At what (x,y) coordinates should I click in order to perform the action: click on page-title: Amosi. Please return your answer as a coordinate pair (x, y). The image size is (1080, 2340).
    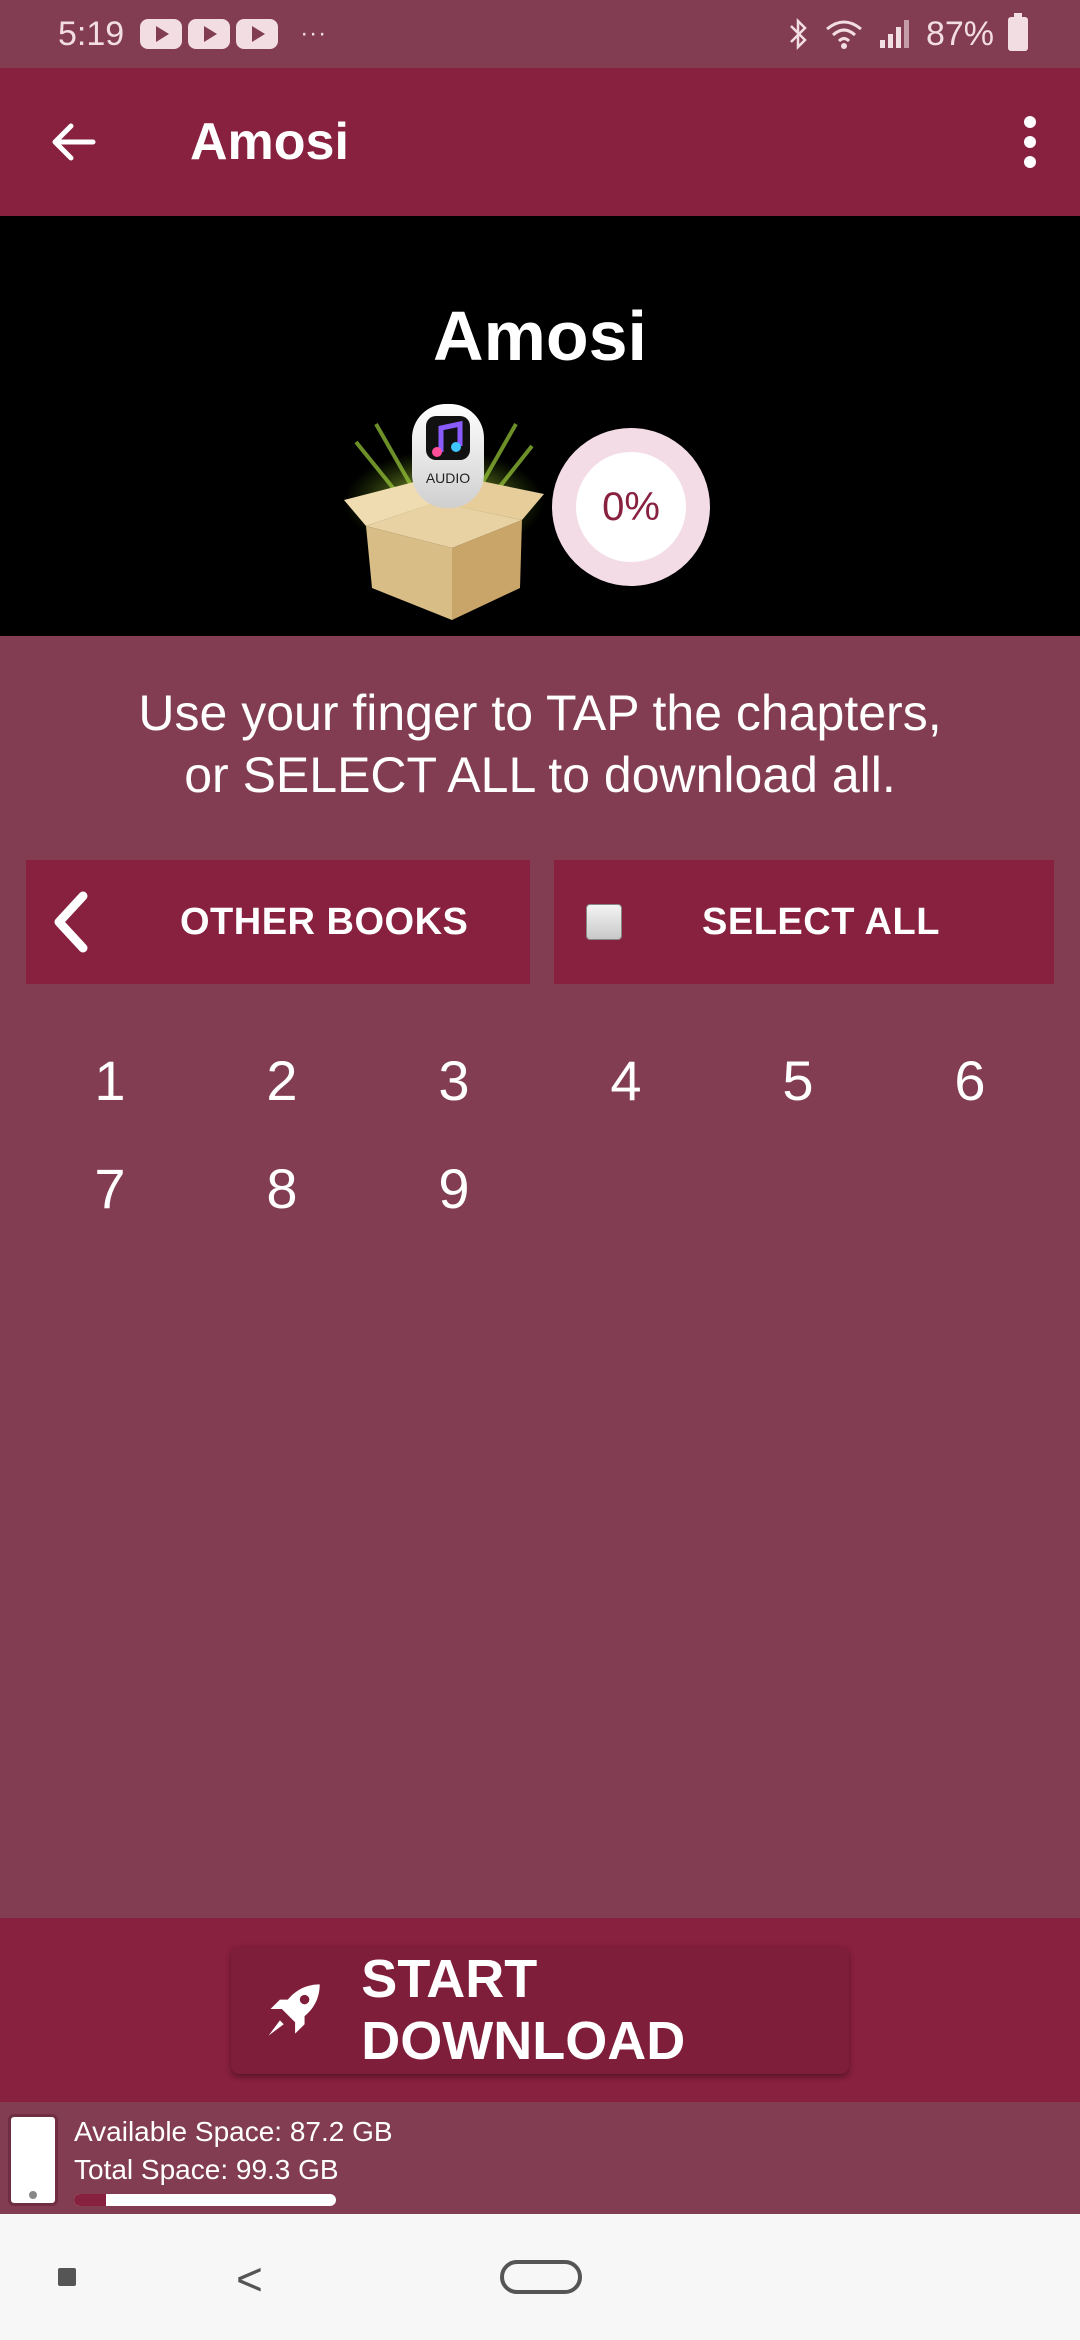
    Looking at the image, I should click on (269, 142).